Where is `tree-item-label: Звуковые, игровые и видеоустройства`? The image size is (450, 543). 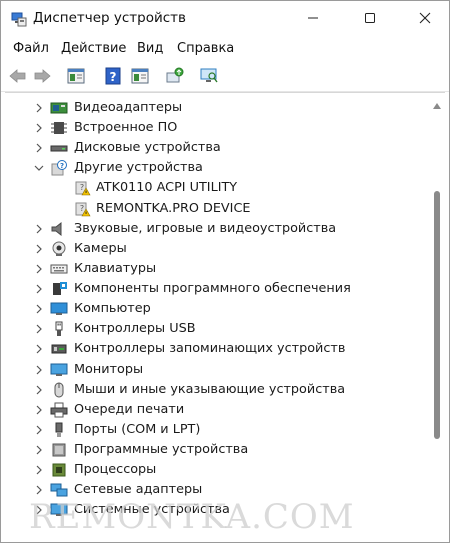 tree-item-label: Звуковые, игровые и видеоустройства is located at coordinates (205, 228).